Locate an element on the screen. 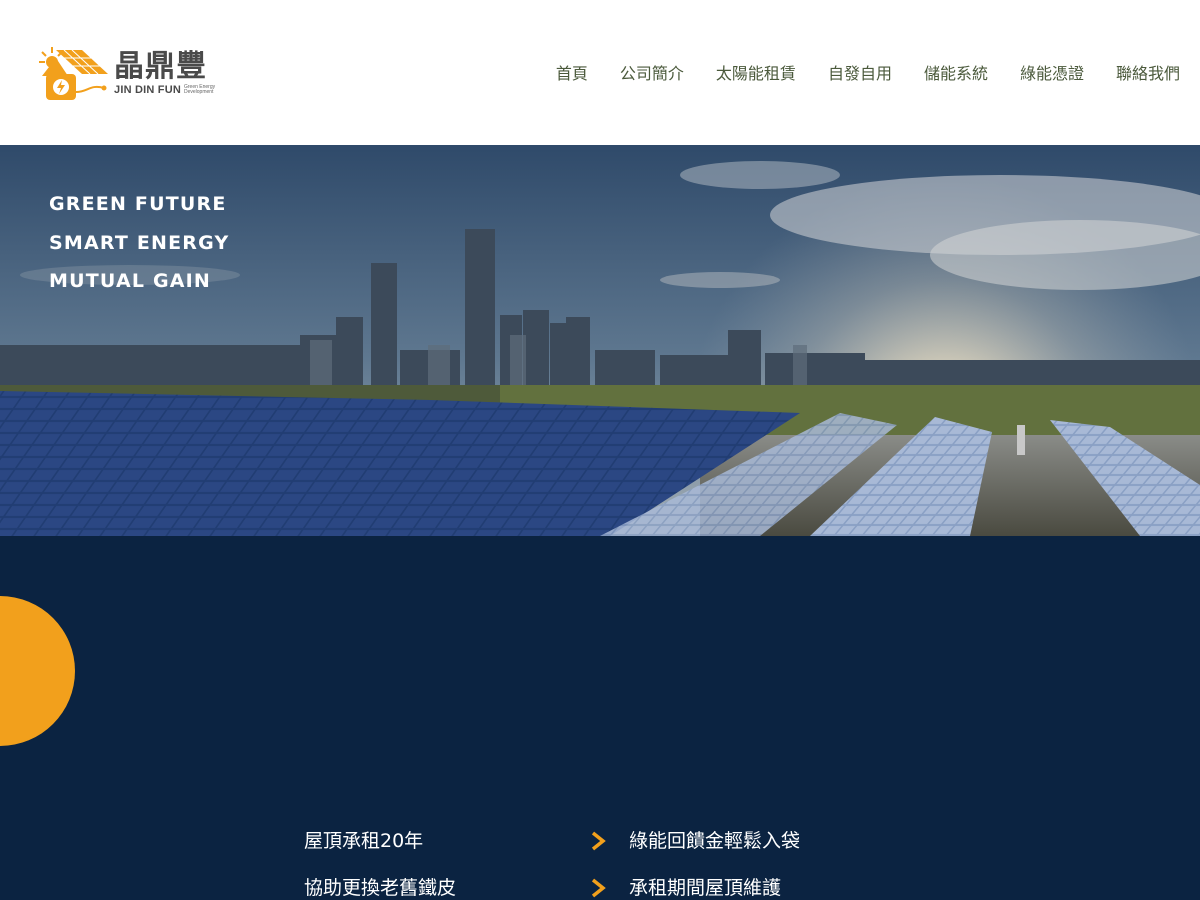 Image resolution: width=1200 pixels, height=900 pixels. main-nav: 首頁 公司簡介 太陽能租賃 自發自用 儲能系統 綠能憑證 聯絡我們 is located at coordinates (868, 72).